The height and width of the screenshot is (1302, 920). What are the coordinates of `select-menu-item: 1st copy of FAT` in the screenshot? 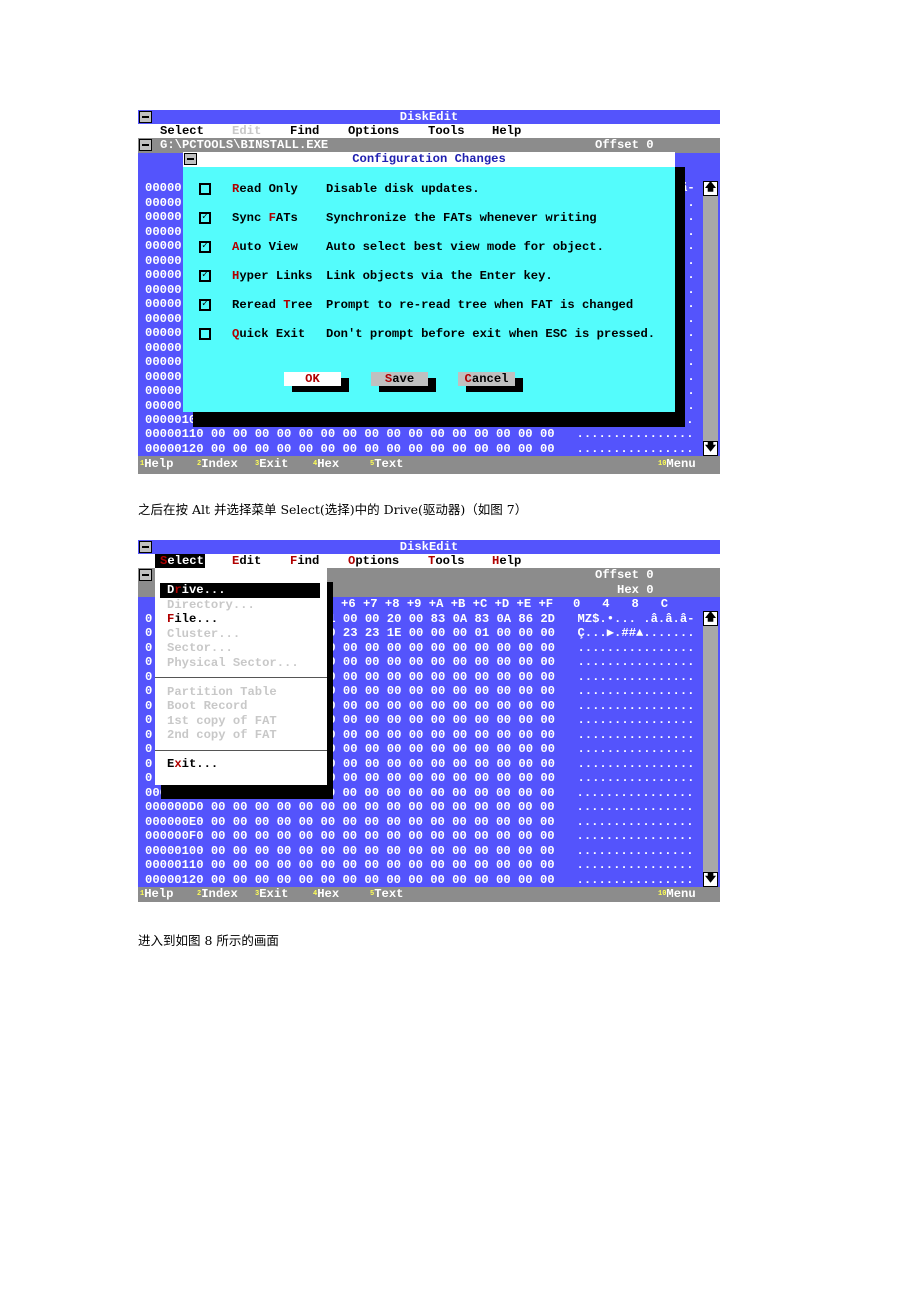 It's located at (222, 721).